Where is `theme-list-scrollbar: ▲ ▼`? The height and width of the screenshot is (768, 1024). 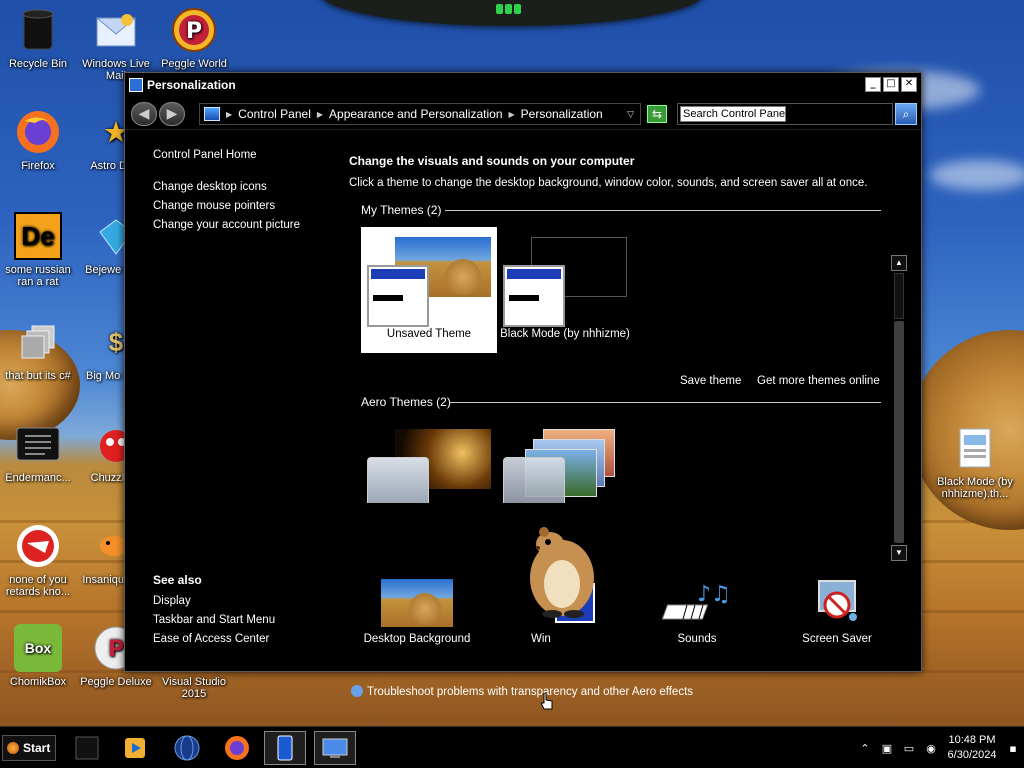
theme-list-scrollbar: ▲ ▼ is located at coordinates (899, 408).